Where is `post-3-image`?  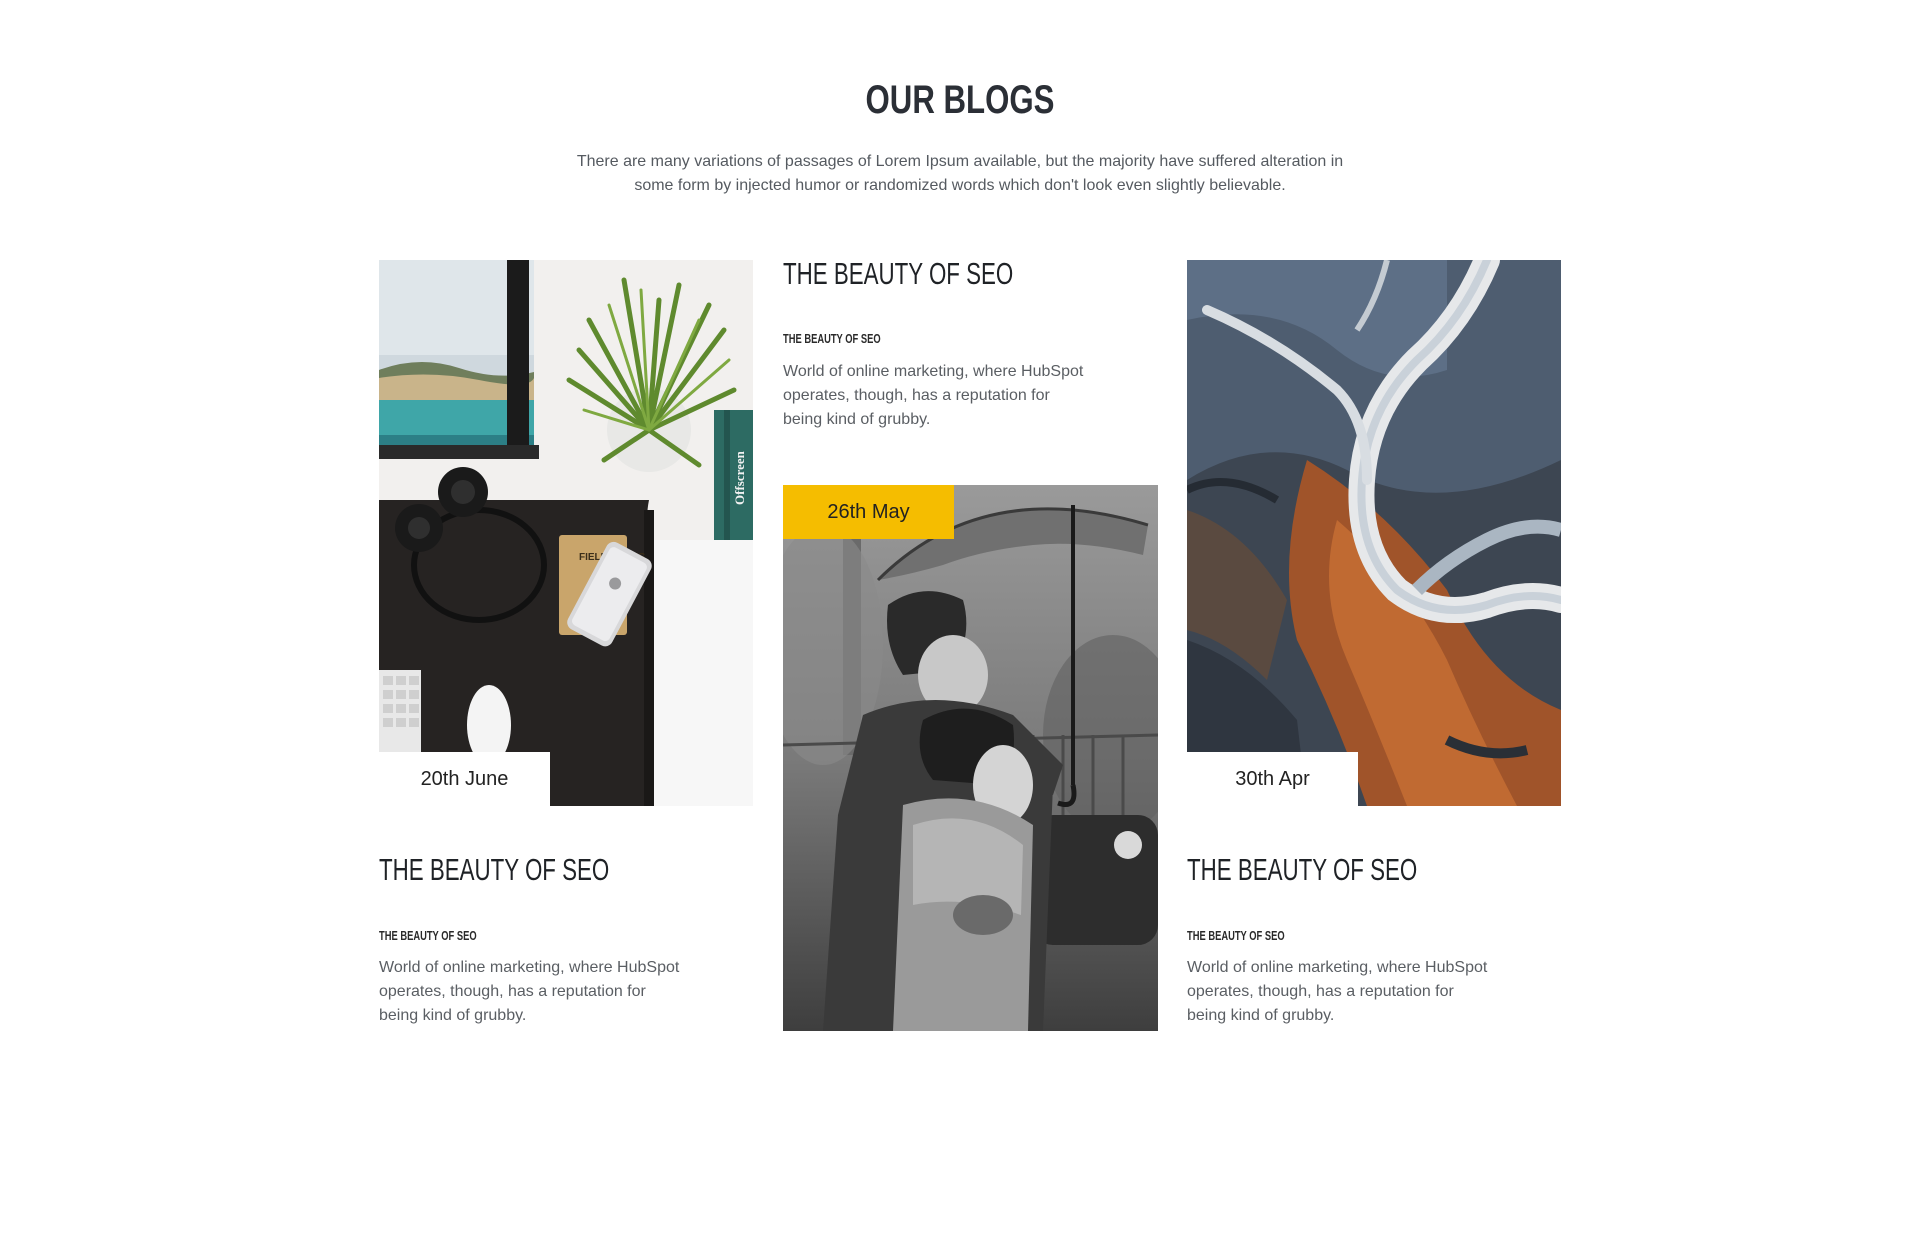
post-3-image is located at coordinates (1374, 533).